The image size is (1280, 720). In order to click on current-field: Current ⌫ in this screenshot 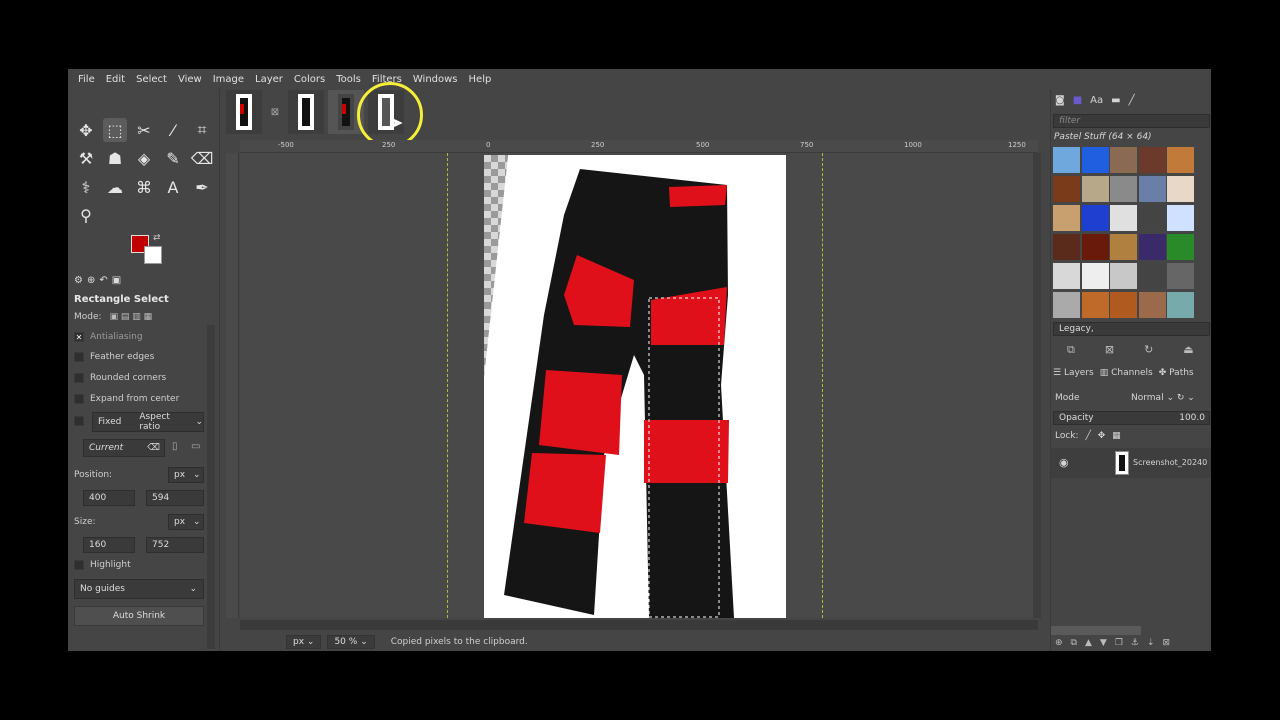, I will do `click(124, 448)`.